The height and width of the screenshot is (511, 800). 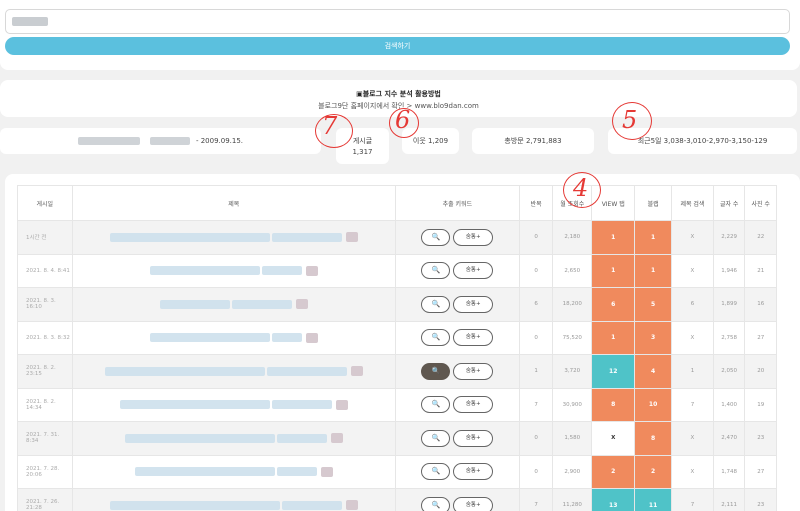 What do you see at coordinates (760, 337) in the screenshot?
I see `photo-count: 27` at bounding box center [760, 337].